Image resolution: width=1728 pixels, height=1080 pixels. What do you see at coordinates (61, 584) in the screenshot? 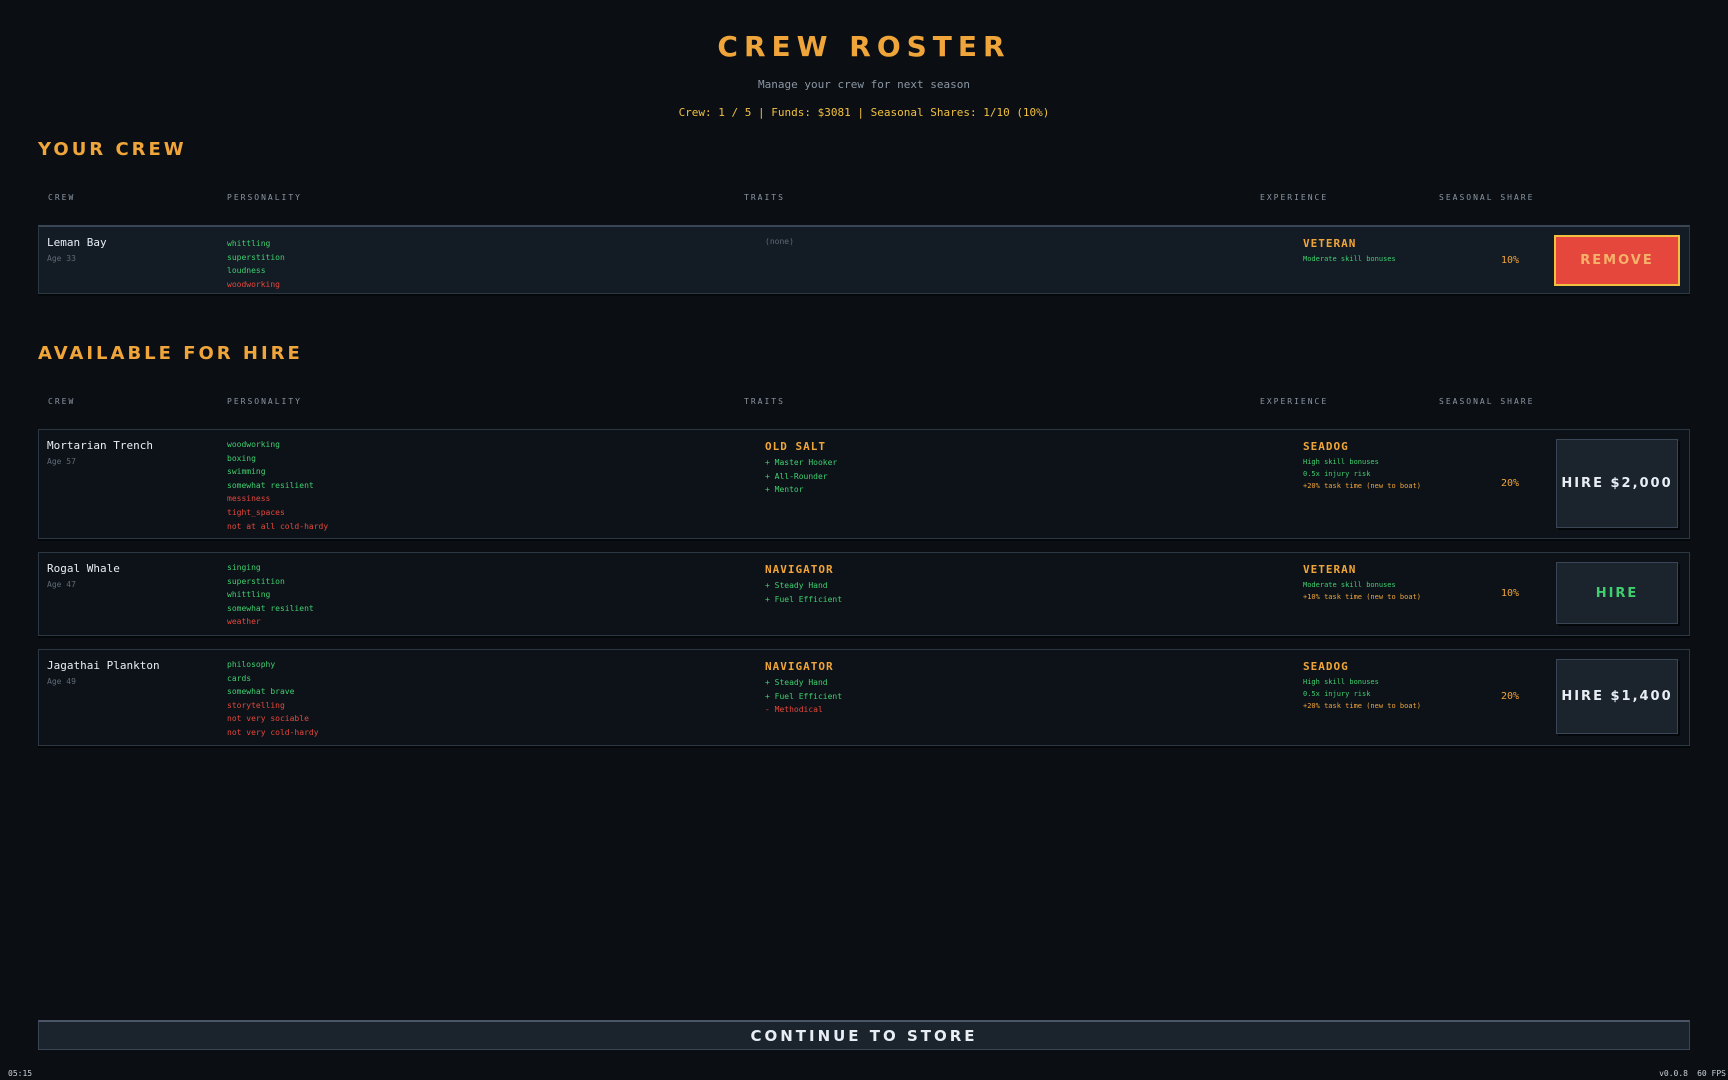
I see `crew-age: Age 47` at bounding box center [61, 584].